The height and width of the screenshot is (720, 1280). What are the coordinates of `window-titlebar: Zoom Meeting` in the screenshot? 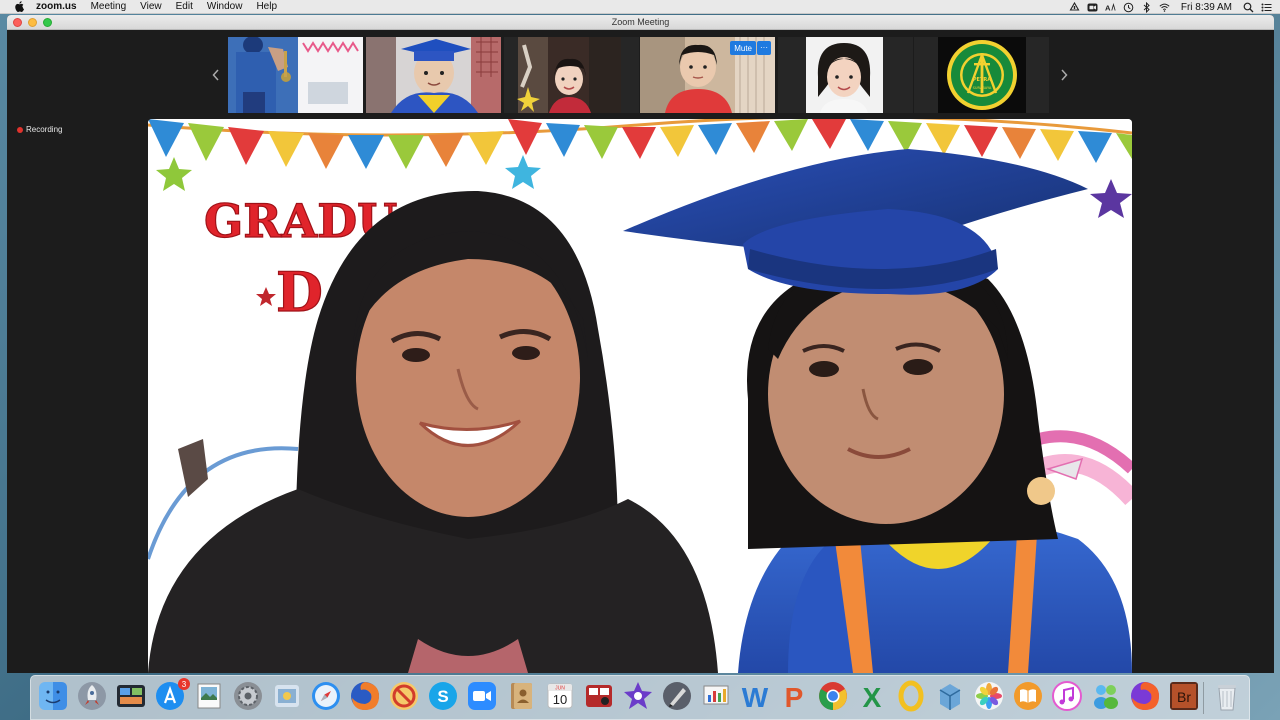 It's located at (640, 22).